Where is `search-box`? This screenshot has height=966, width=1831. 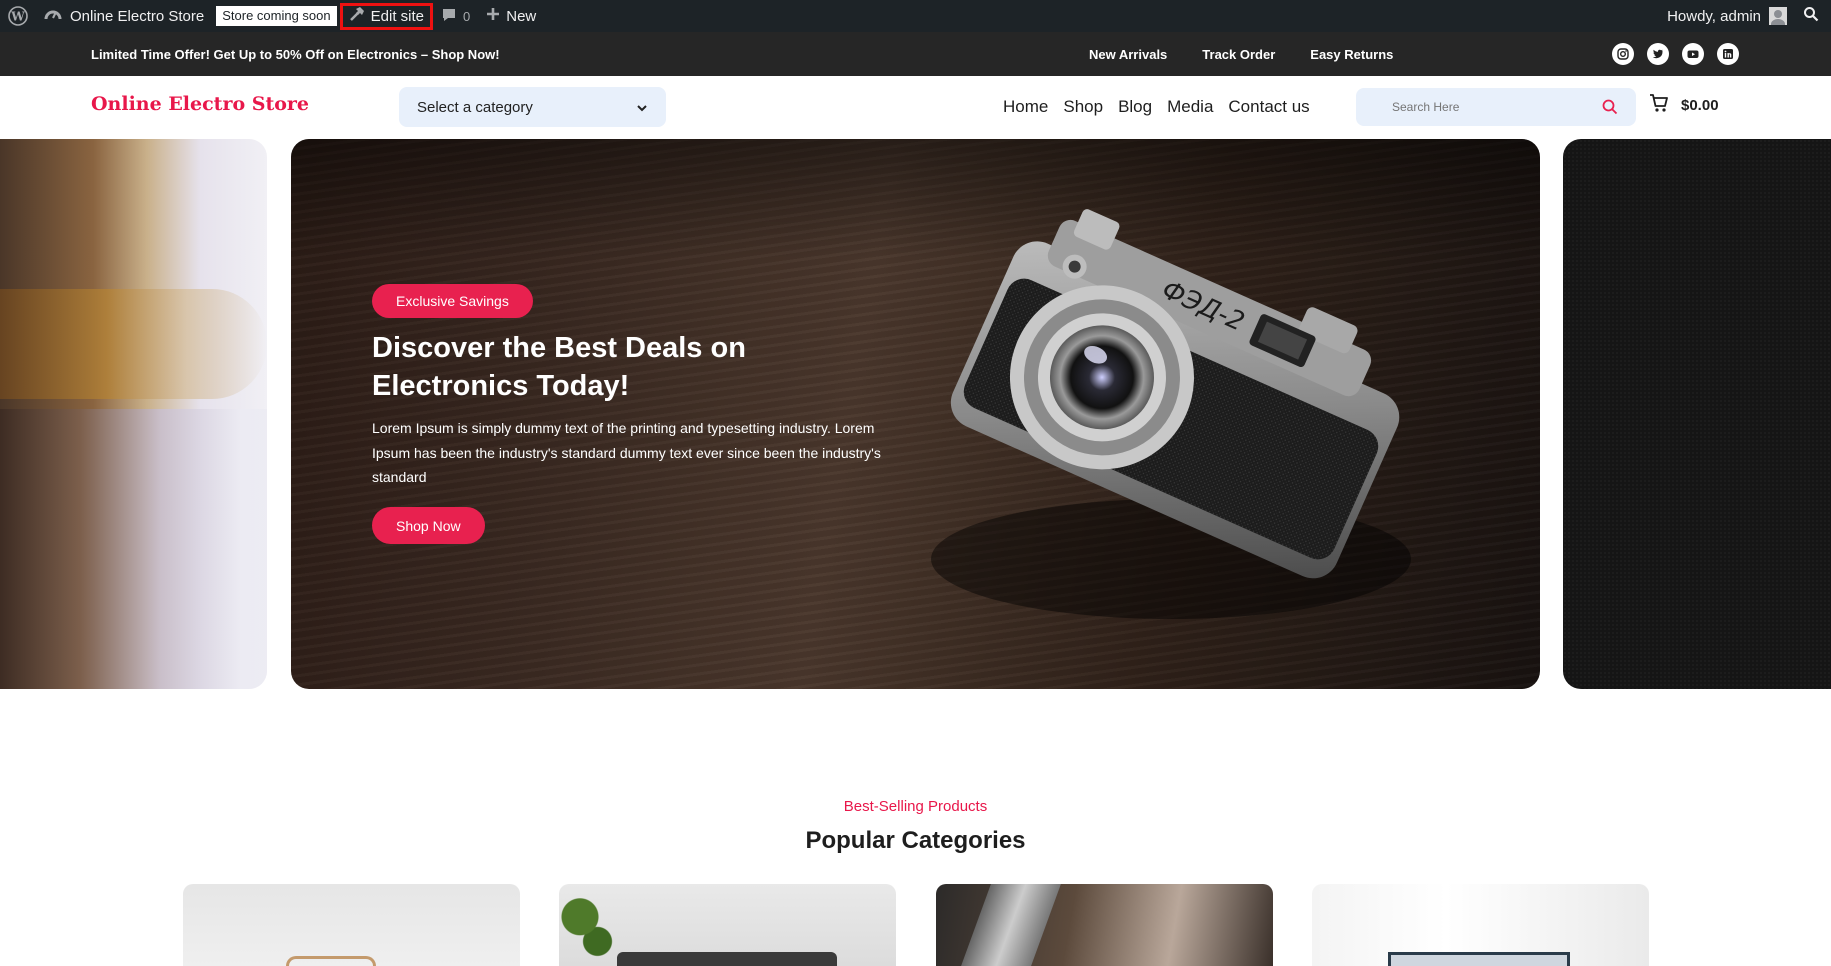 search-box is located at coordinates (1496, 107).